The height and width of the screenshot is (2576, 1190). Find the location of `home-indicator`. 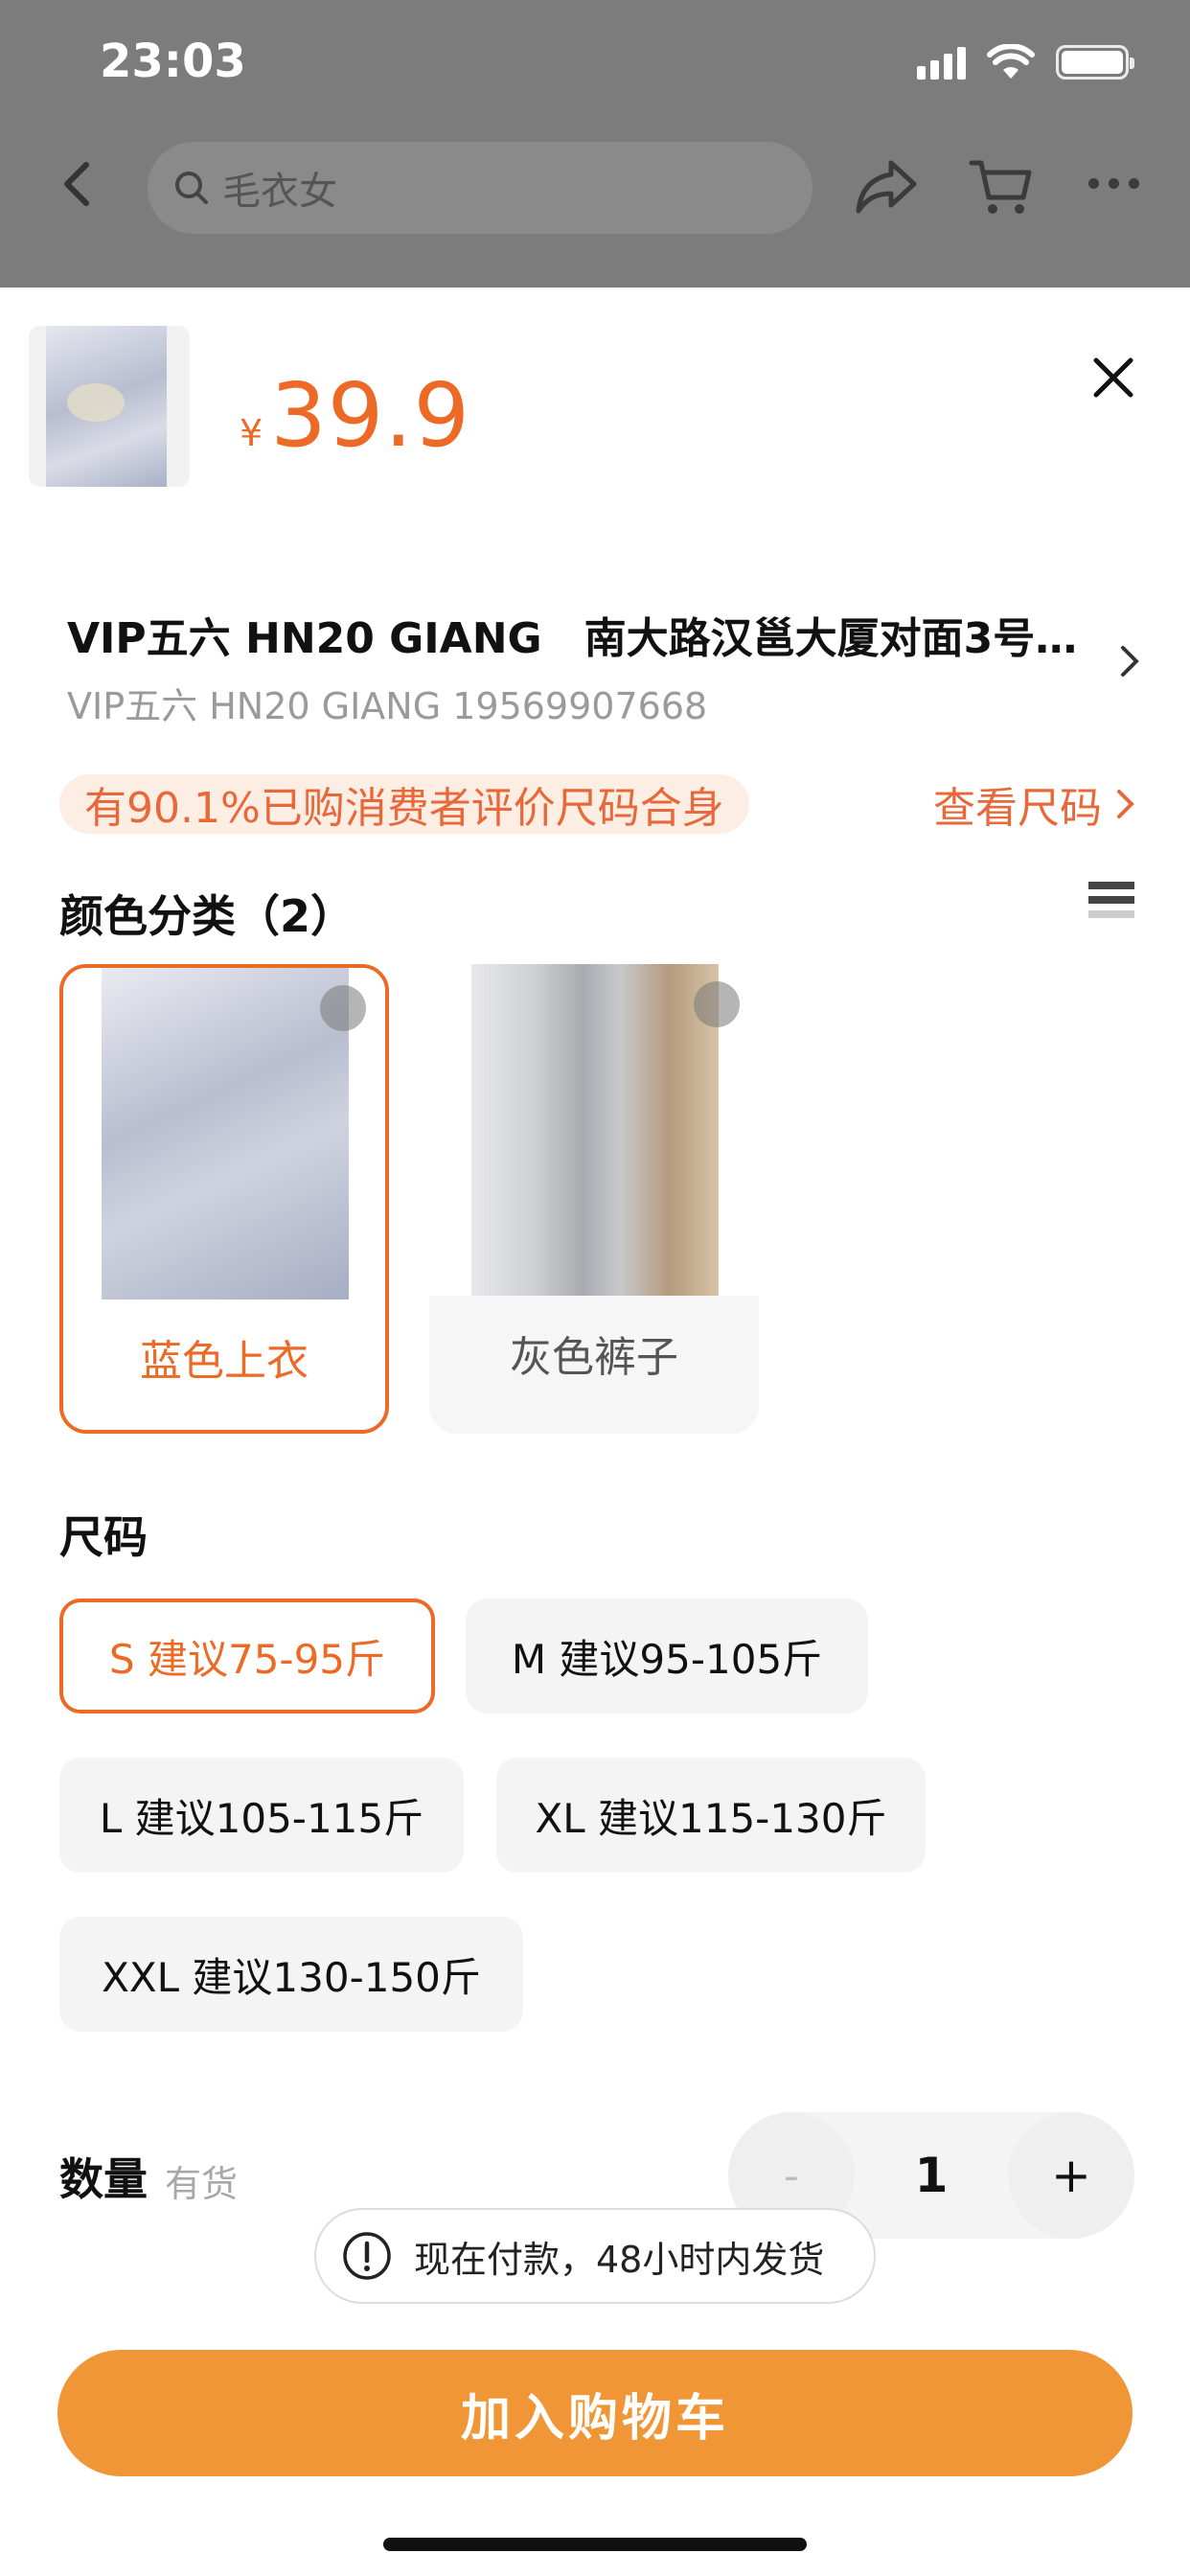

home-indicator is located at coordinates (595, 2544).